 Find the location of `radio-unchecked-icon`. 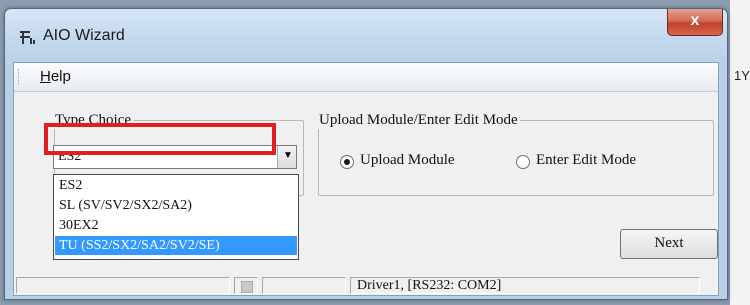

radio-unchecked-icon is located at coordinates (523, 162).